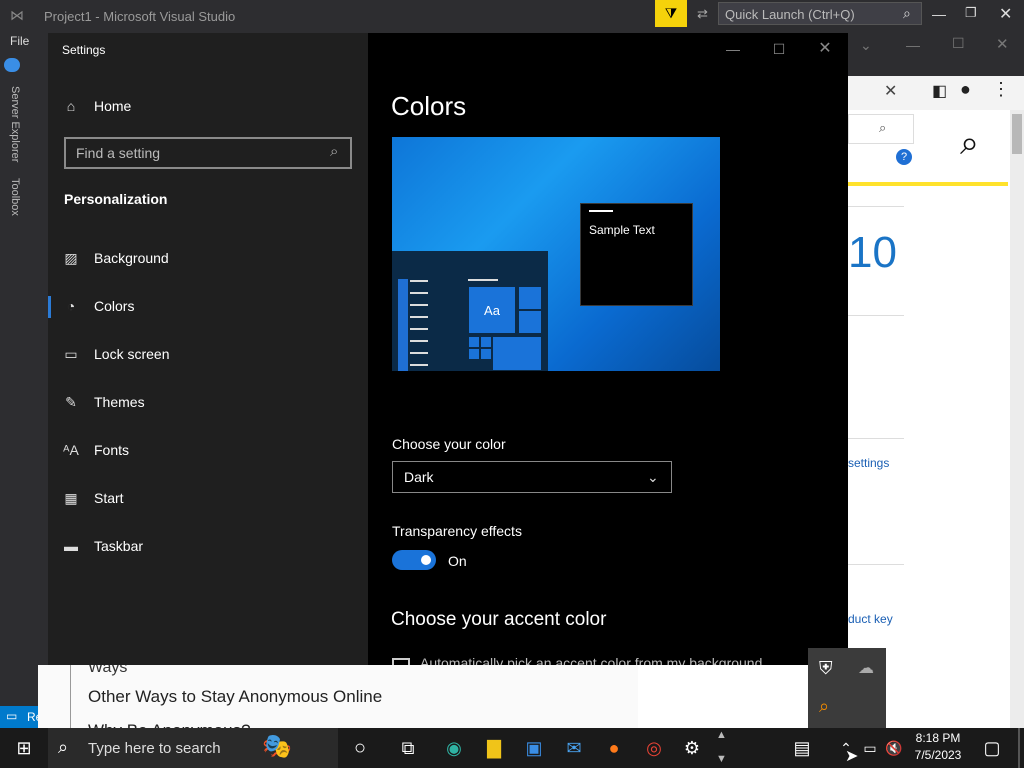 The width and height of the screenshot is (1024, 768). I want to click on page-title: Colors, so click(429, 106).